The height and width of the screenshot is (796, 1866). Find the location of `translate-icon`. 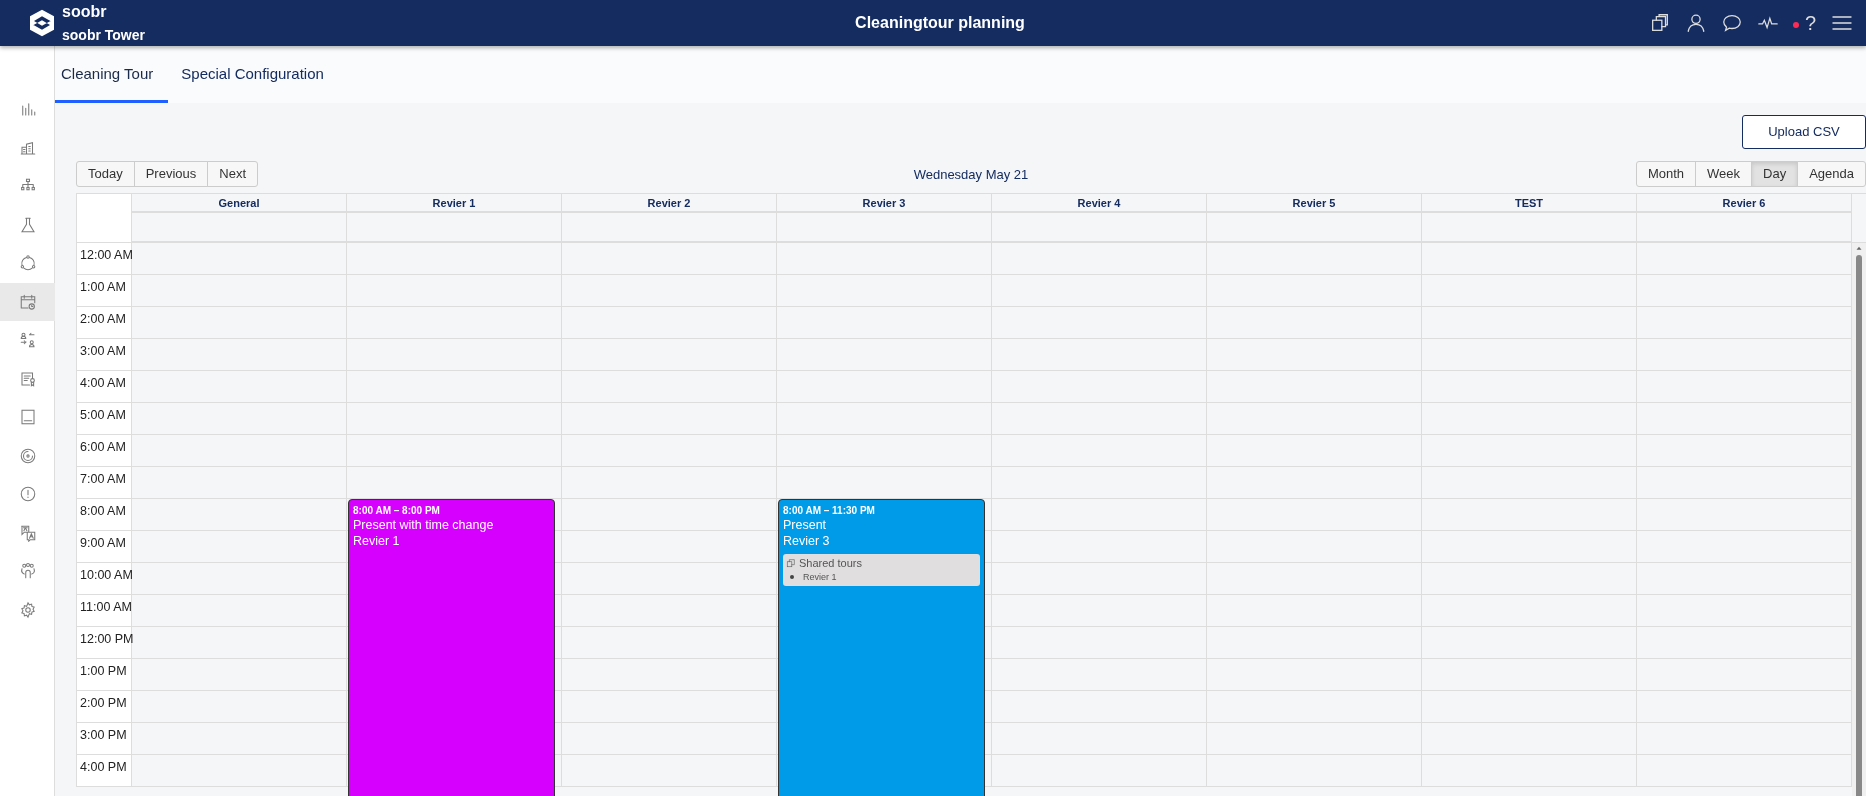

translate-icon is located at coordinates (27, 532).